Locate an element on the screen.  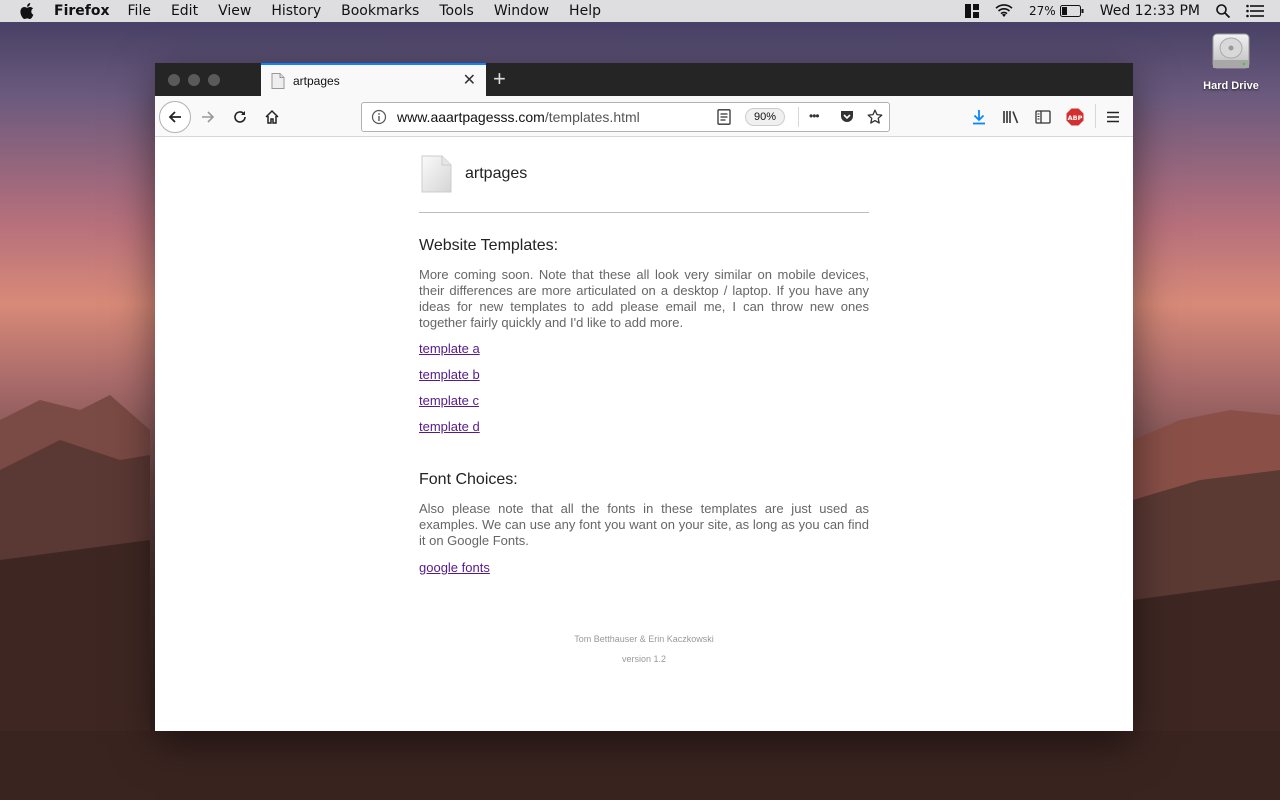
toolbar-separator is located at coordinates (1095, 116).